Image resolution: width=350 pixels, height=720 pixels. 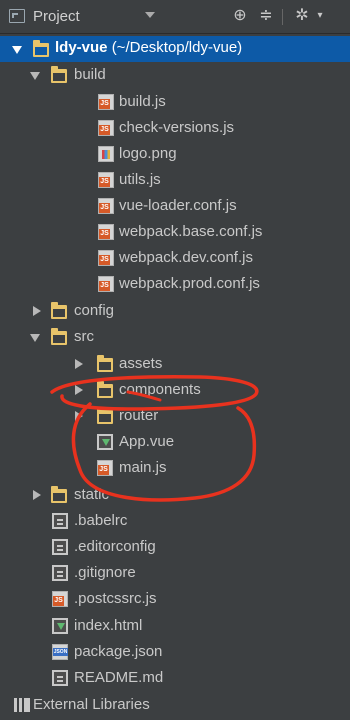 I want to click on root-path: (~/Desktop/ldy-vue), so click(x=177, y=47).